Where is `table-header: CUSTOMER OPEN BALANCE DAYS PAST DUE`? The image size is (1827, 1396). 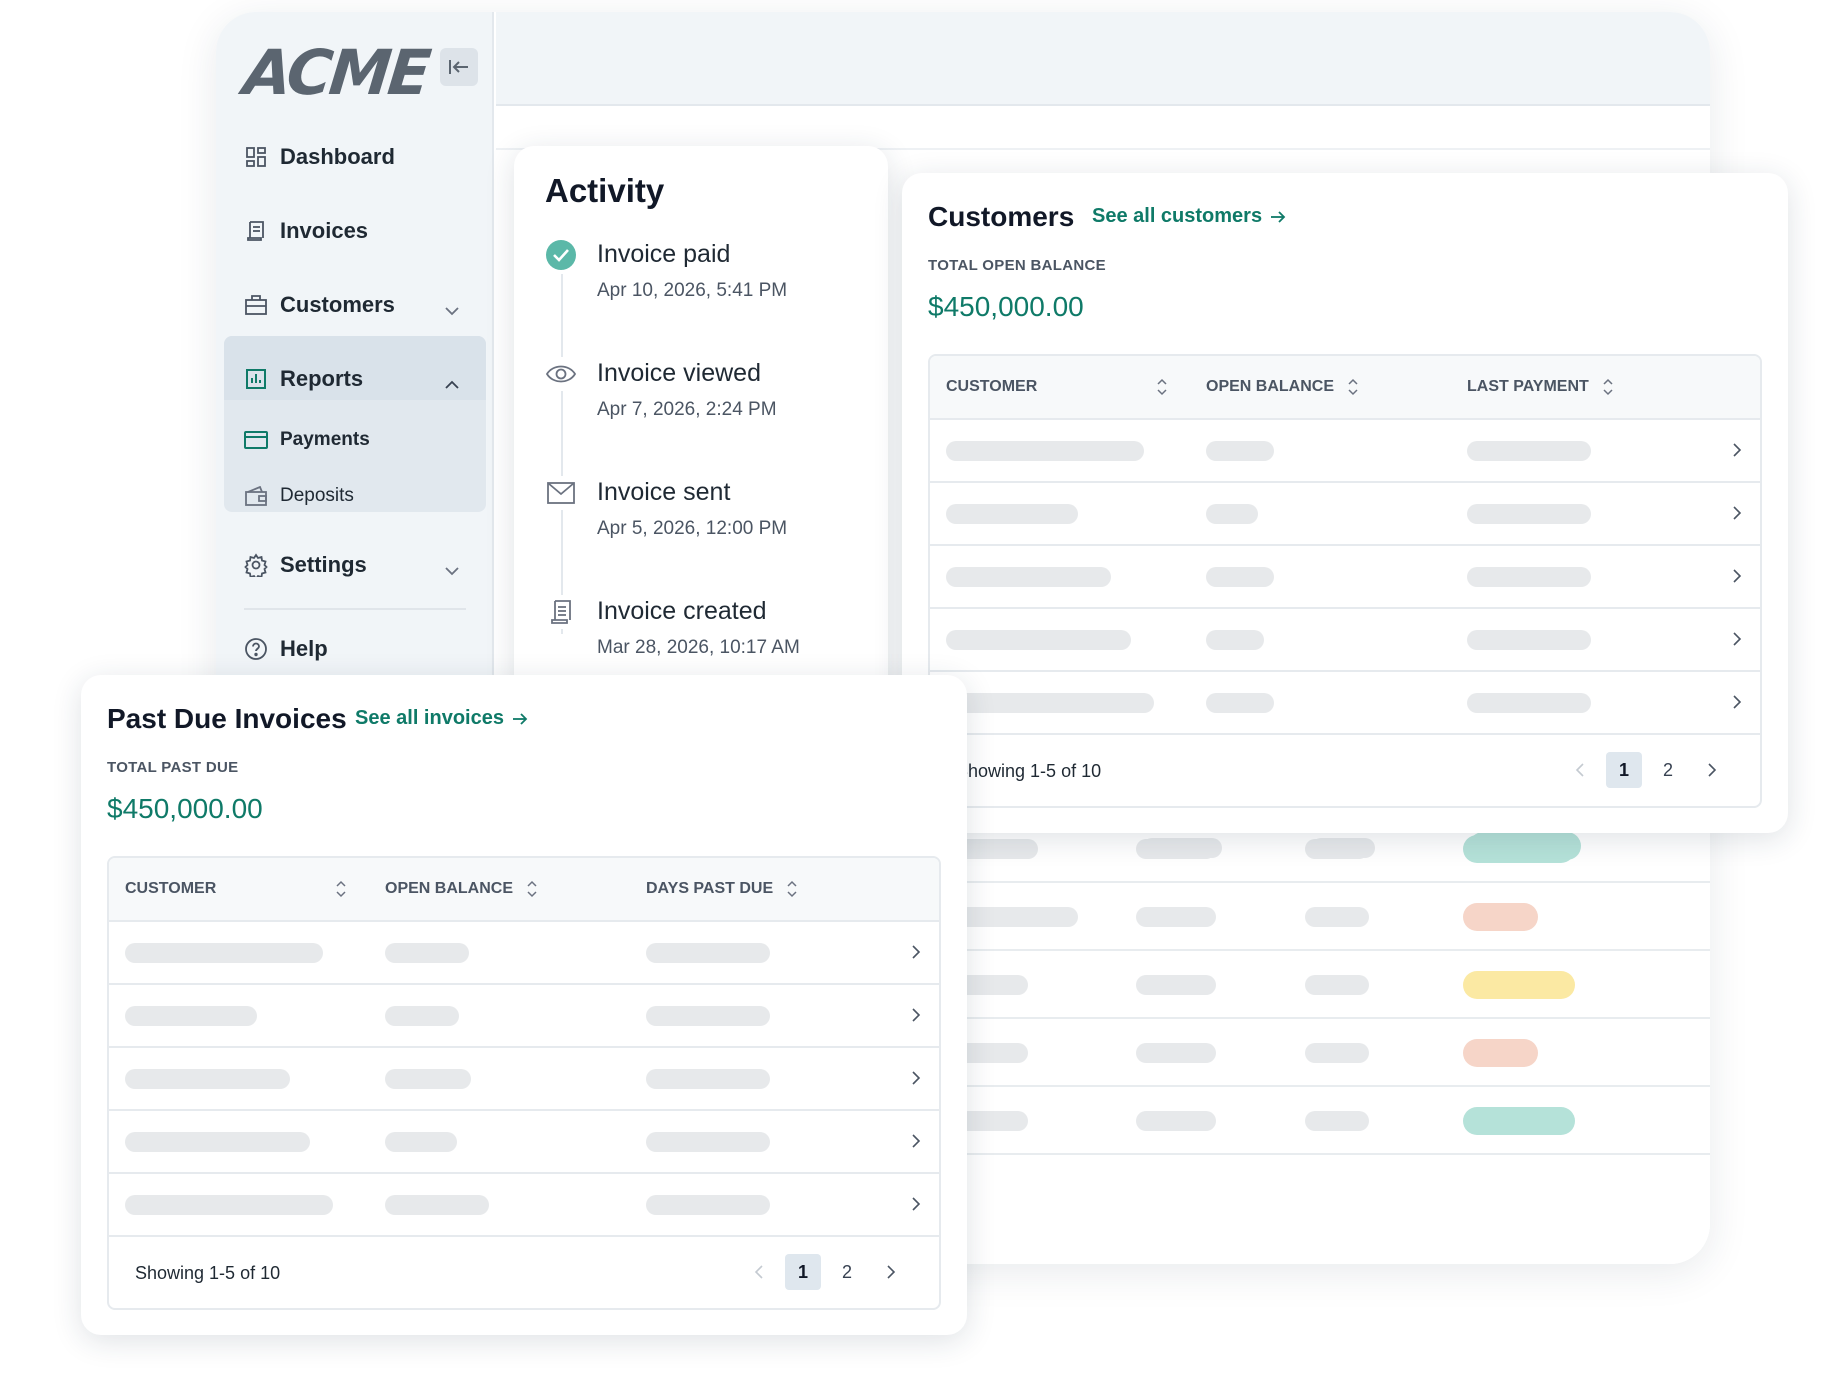
table-header: CUSTOMER OPEN BALANCE DAYS PAST DUE is located at coordinates (524, 890).